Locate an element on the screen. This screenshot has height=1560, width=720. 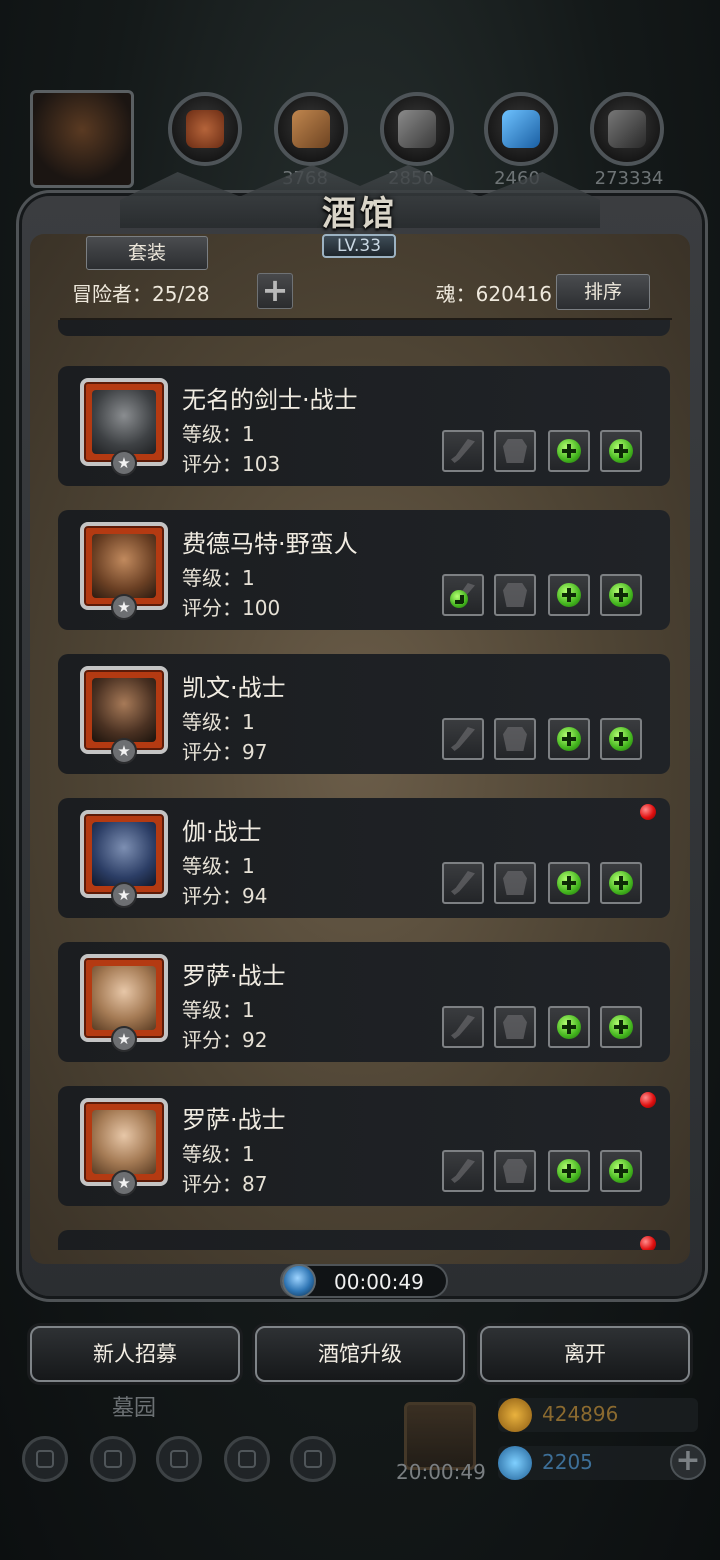
hero-card: ★ 罗萨·战士 等级：1 评分：92 is located at coordinates (364, 1002).